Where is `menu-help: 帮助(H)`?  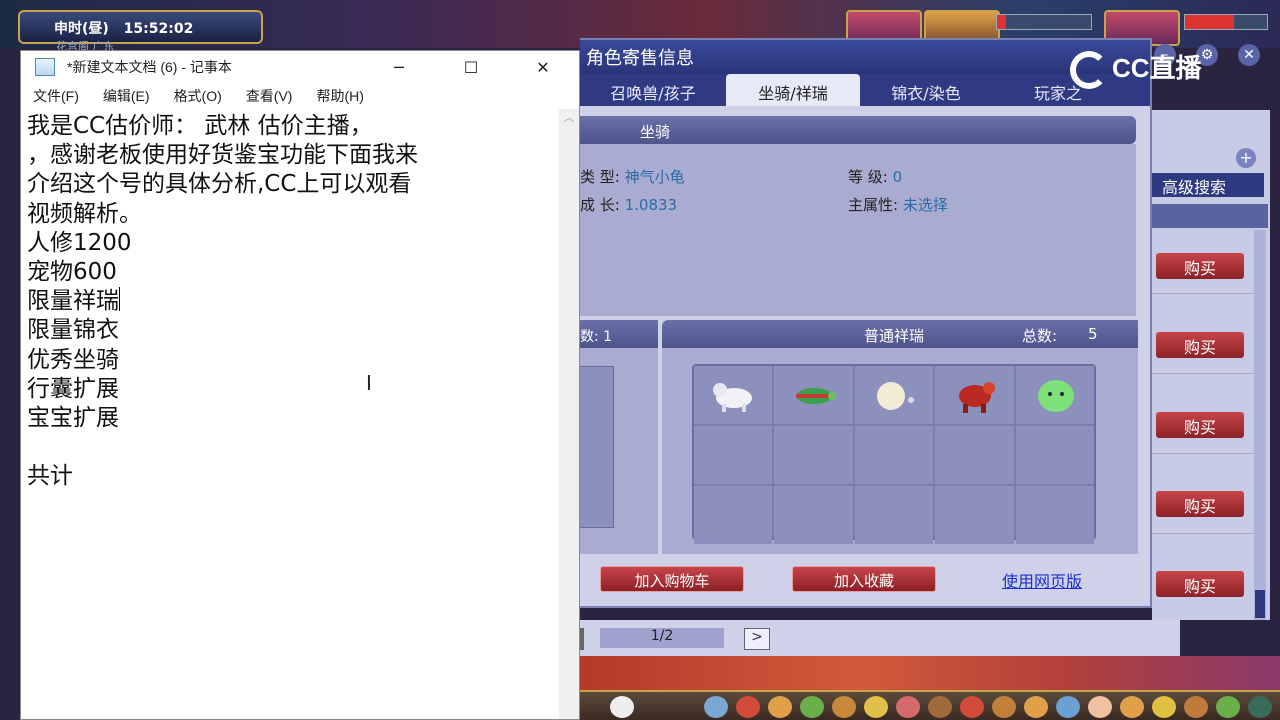
menu-help: 帮助(H) is located at coordinates (339, 96).